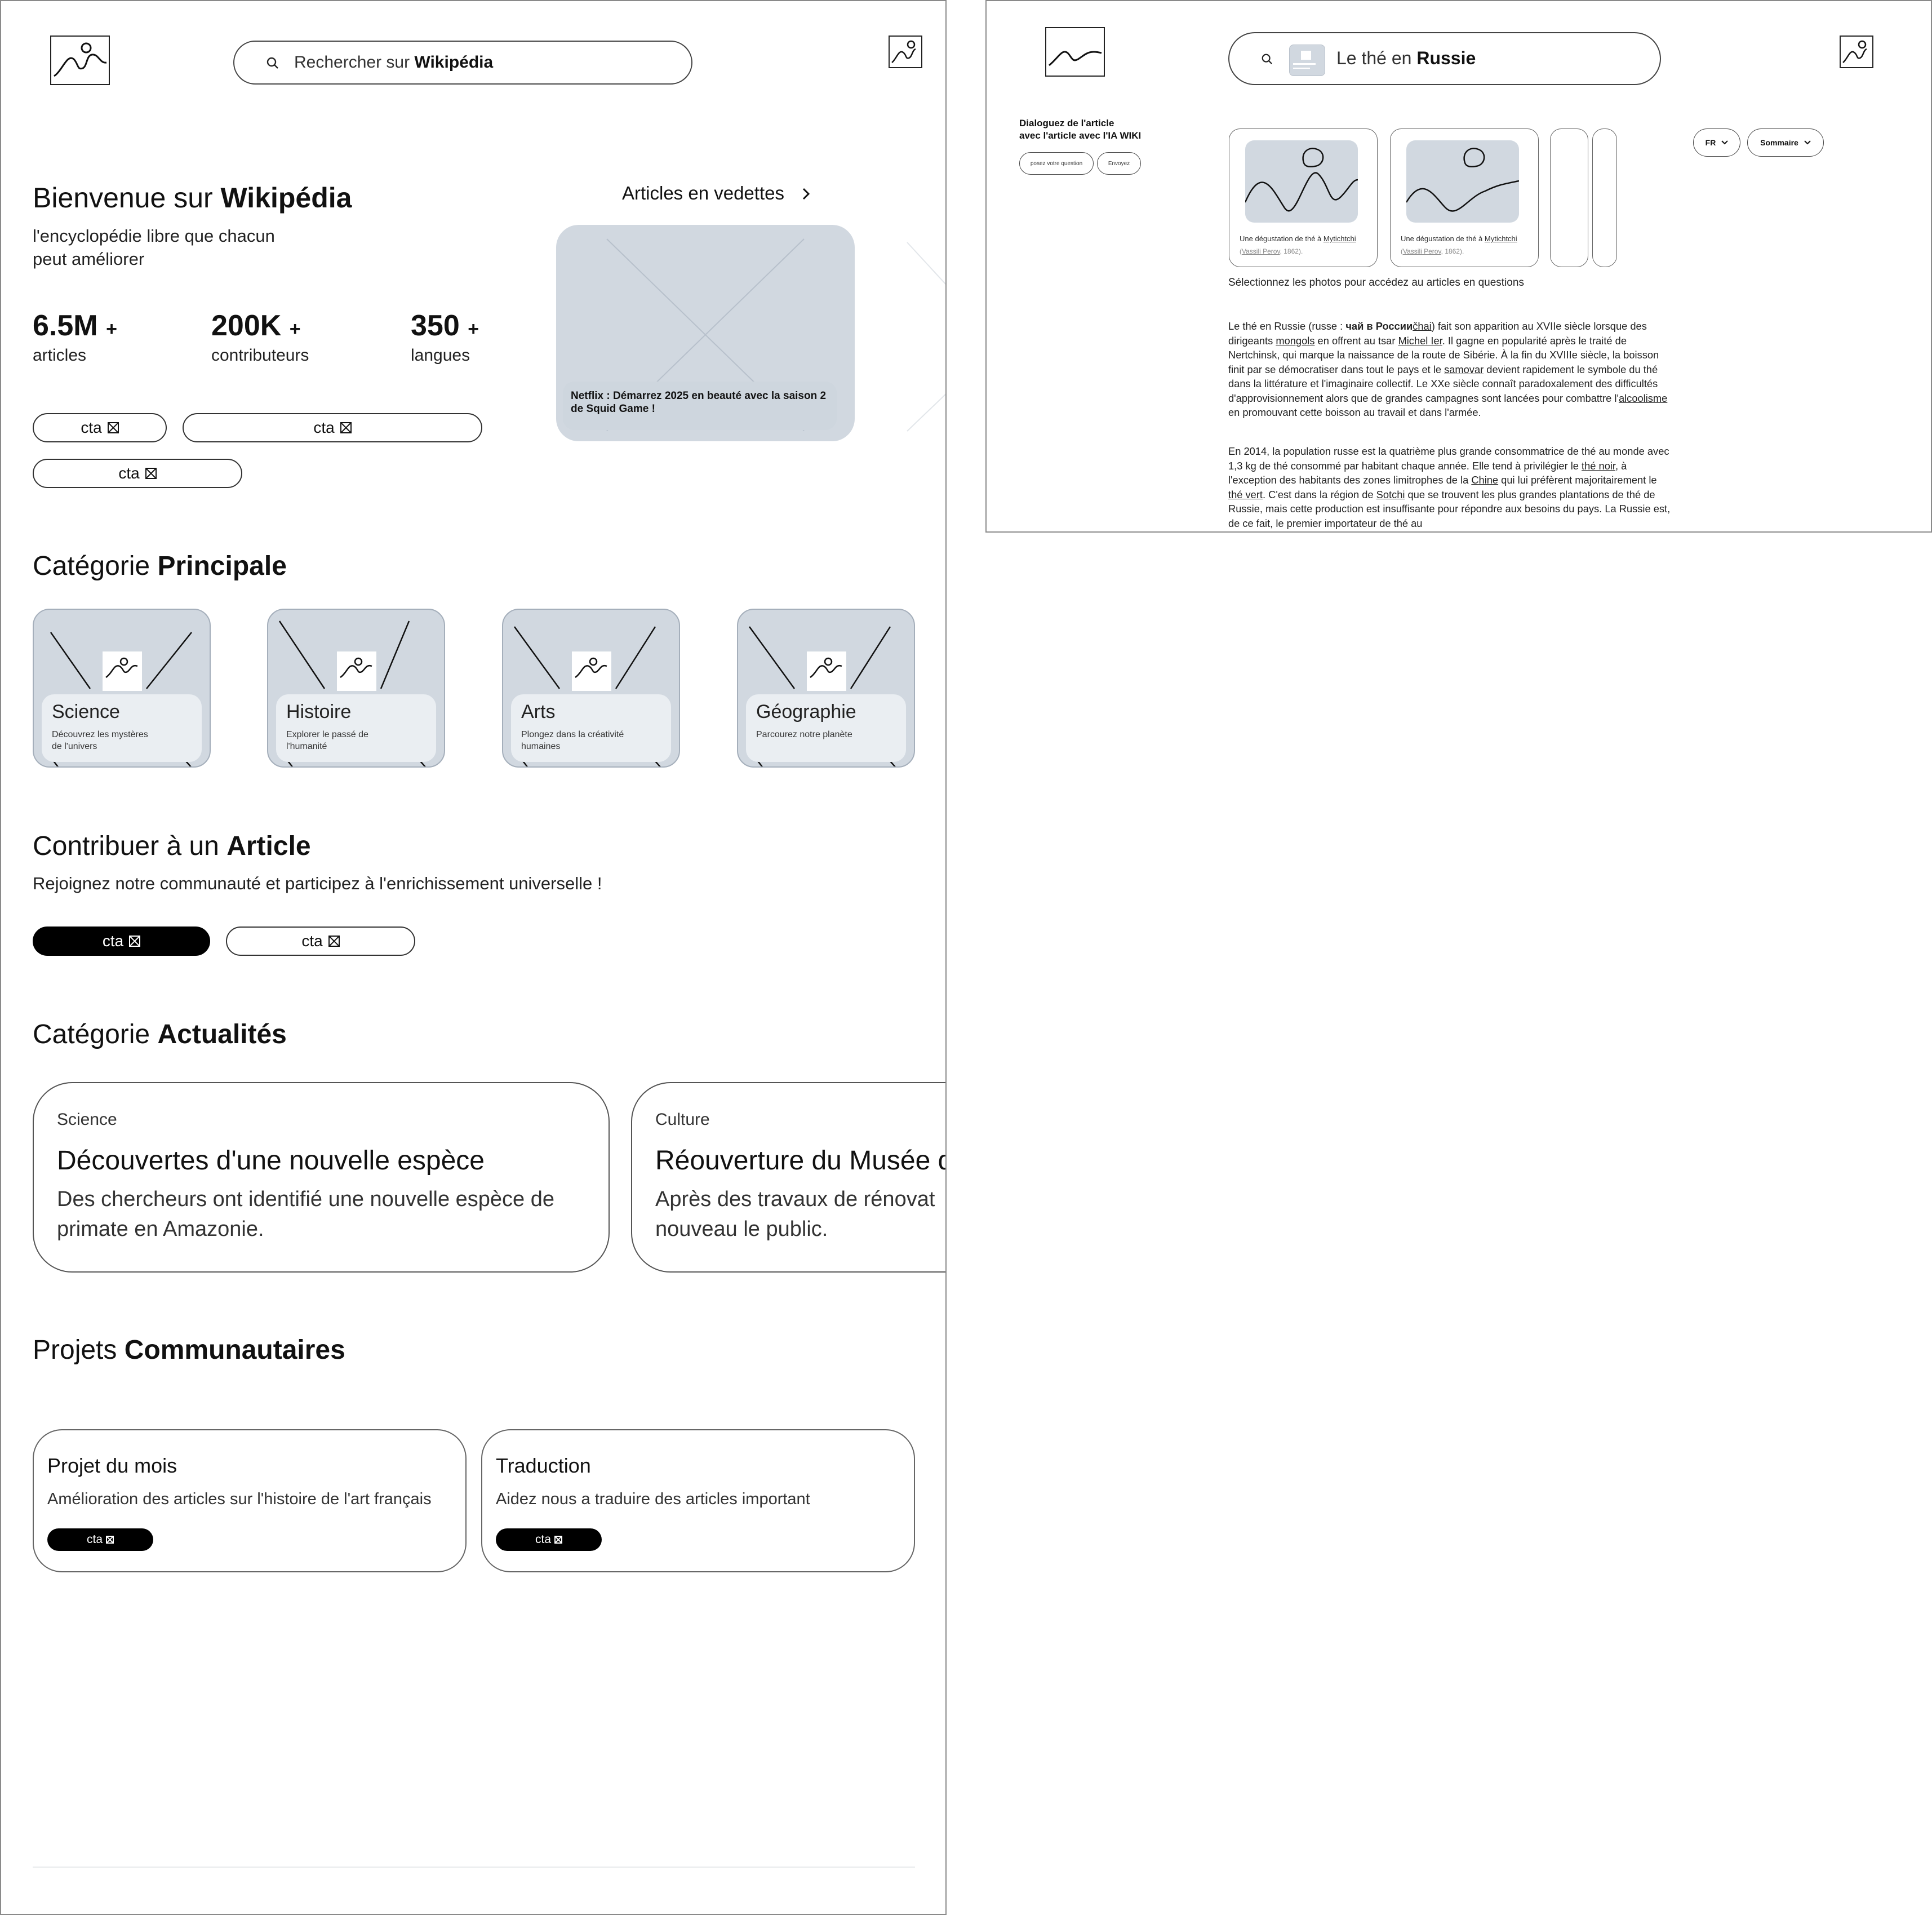 Image resolution: width=1932 pixels, height=1915 pixels. Describe the element at coordinates (65, 326) in the screenshot. I see `stat-value: 6.5M` at that location.